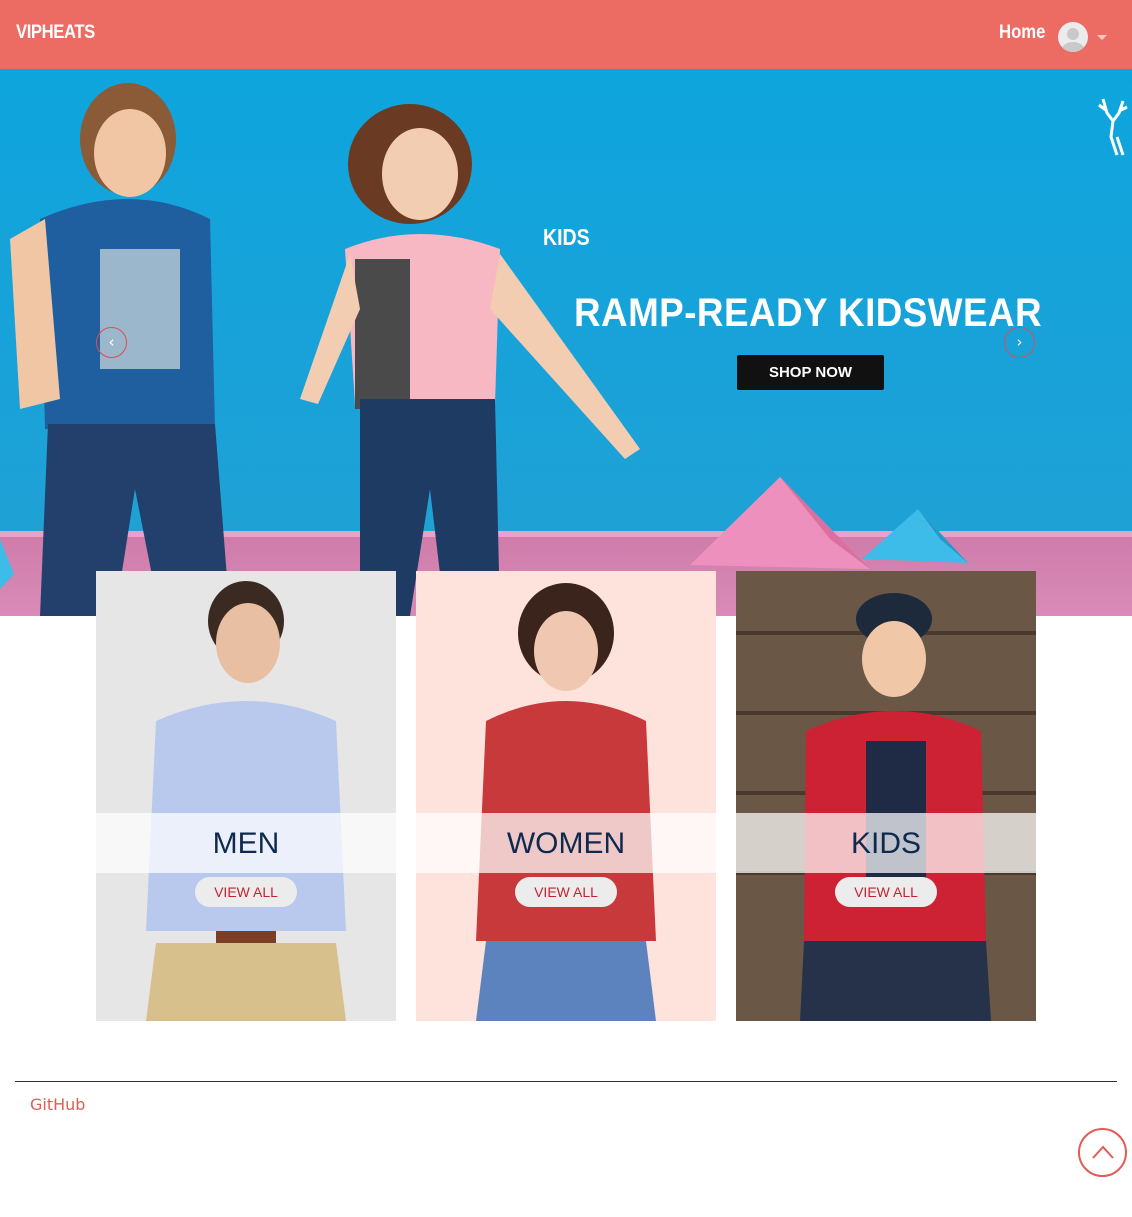 Image resolution: width=1132 pixels, height=1217 pixels. Describe the element at coordinates (1022, 33) in the screenshot. I see `nav-home-link: Home` at that location.